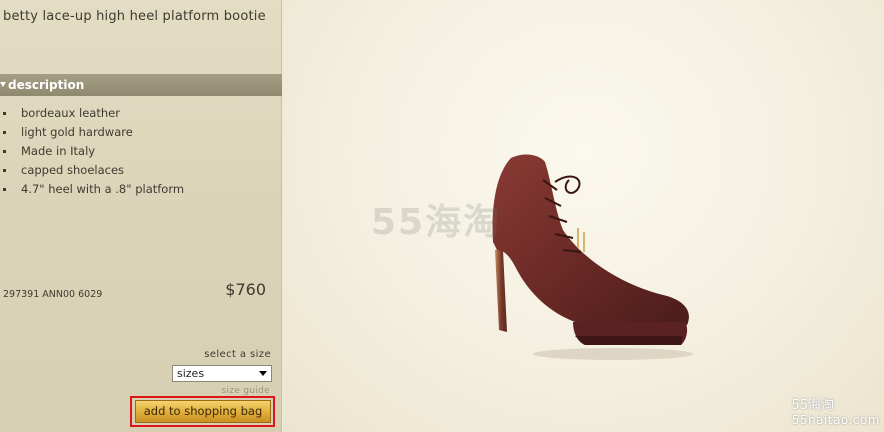 This screenshot has width=884, height=432. I want to click on list-item: capped shoelaces, so click(92, 170).